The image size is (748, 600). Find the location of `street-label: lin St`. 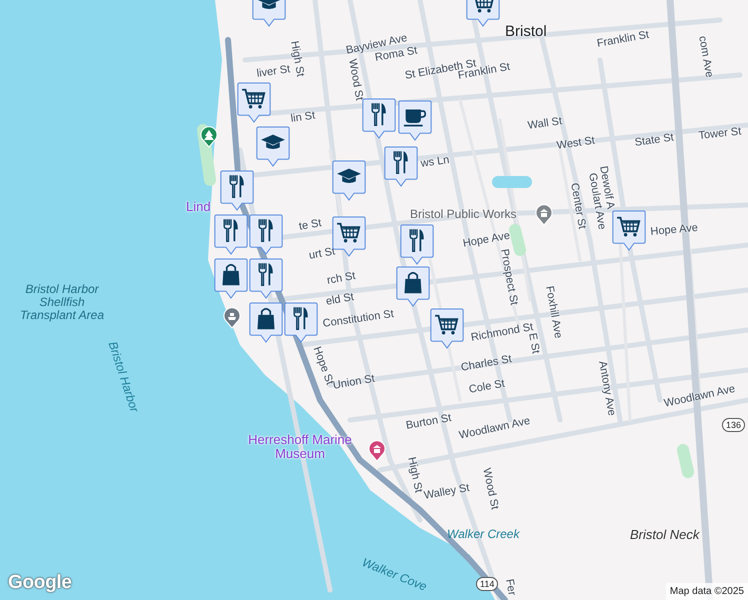

street-label: lin St is located at coordinates (303, 117).